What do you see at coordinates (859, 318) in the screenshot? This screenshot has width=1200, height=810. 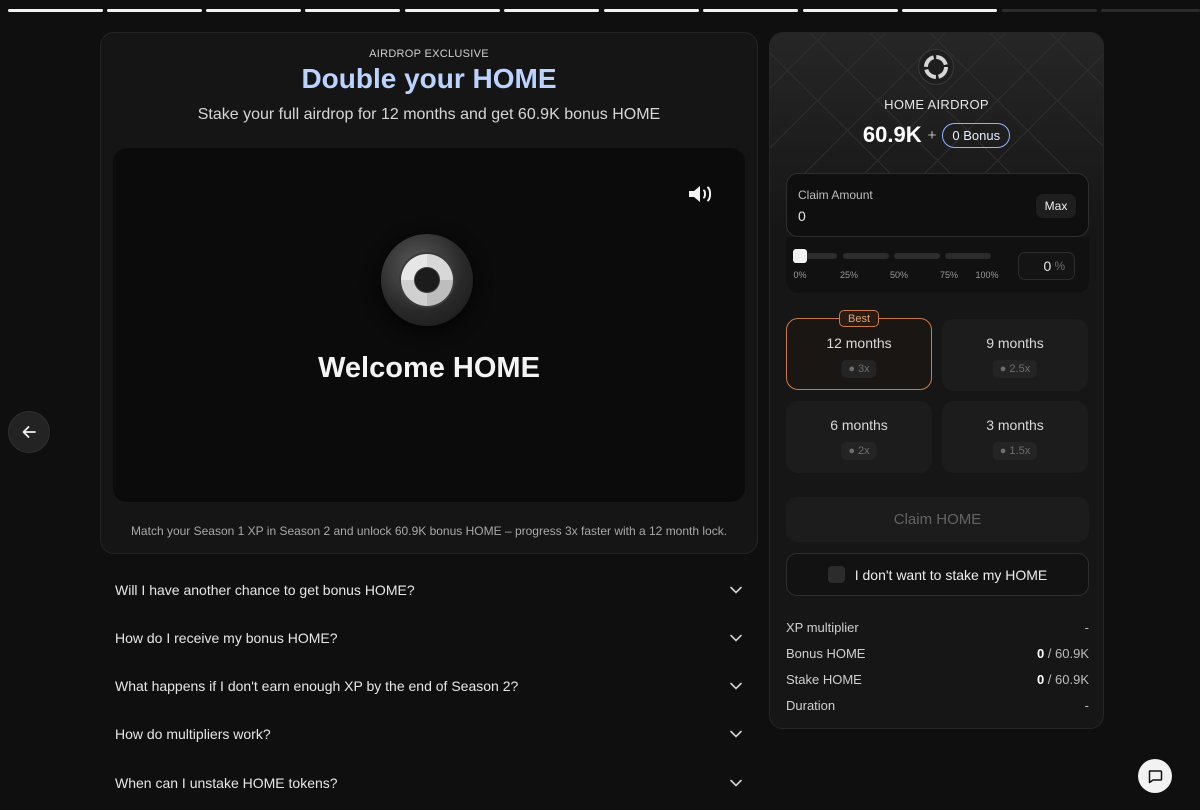 I see `best-badge: Best` at bounding box center [859, 318].